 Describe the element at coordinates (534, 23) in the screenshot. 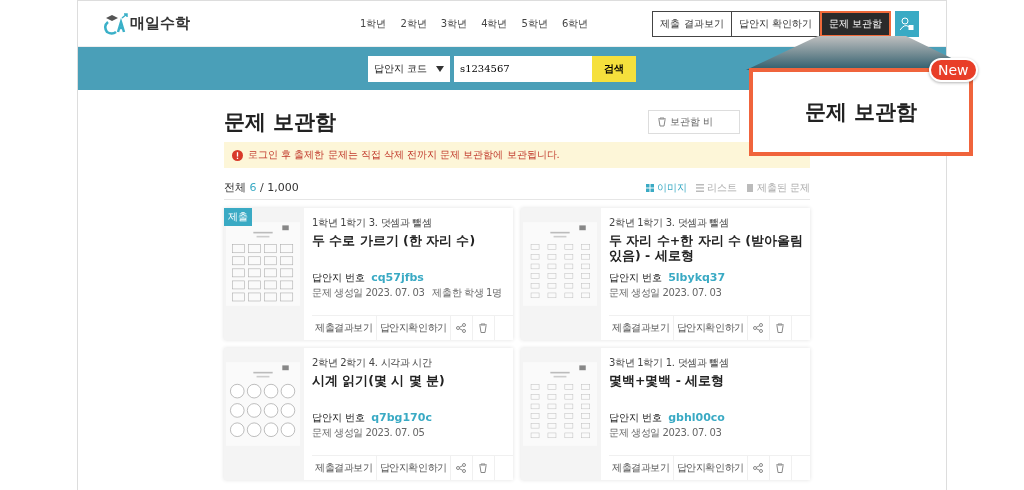

I see `grade-link: 5학년` at that location.